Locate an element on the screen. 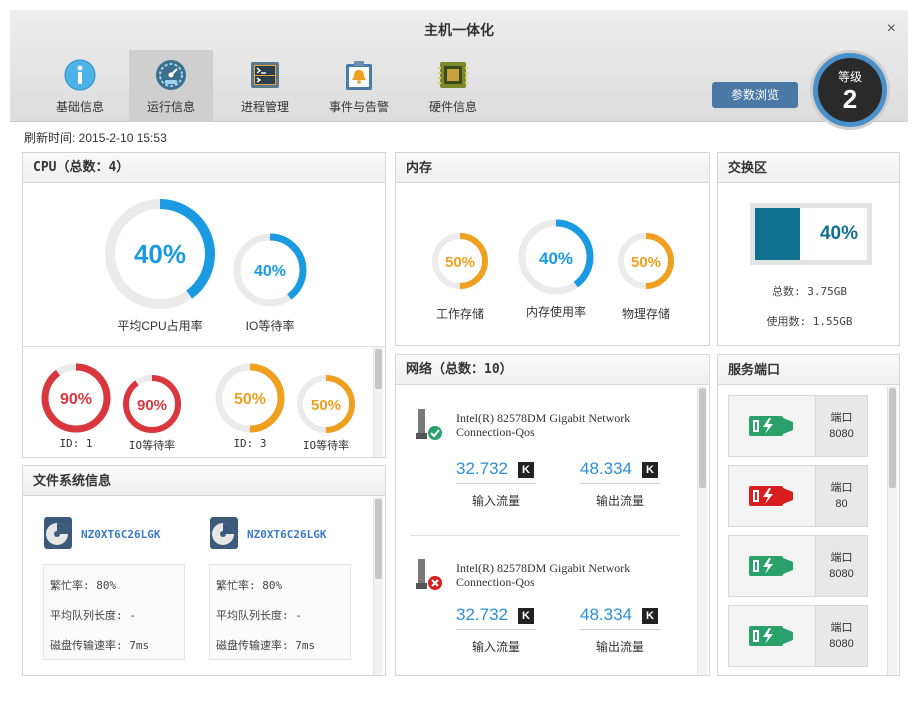 The width and height of the screenshot is (918, 703). adapter-2-out-label: 输出流量 is located at coordinates (619, 647).